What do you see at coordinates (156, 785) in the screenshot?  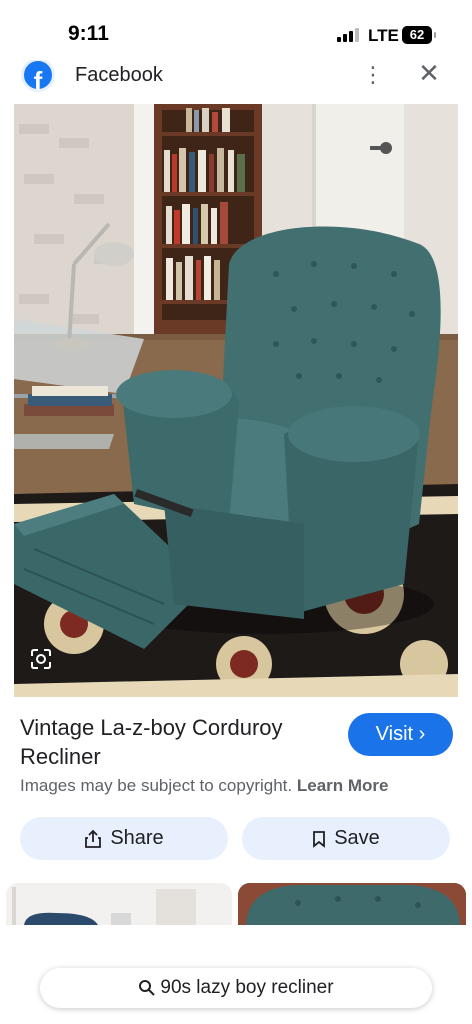 I see `copyright-text: Images may be subject to copyright.` at bounding box center [156, 785].